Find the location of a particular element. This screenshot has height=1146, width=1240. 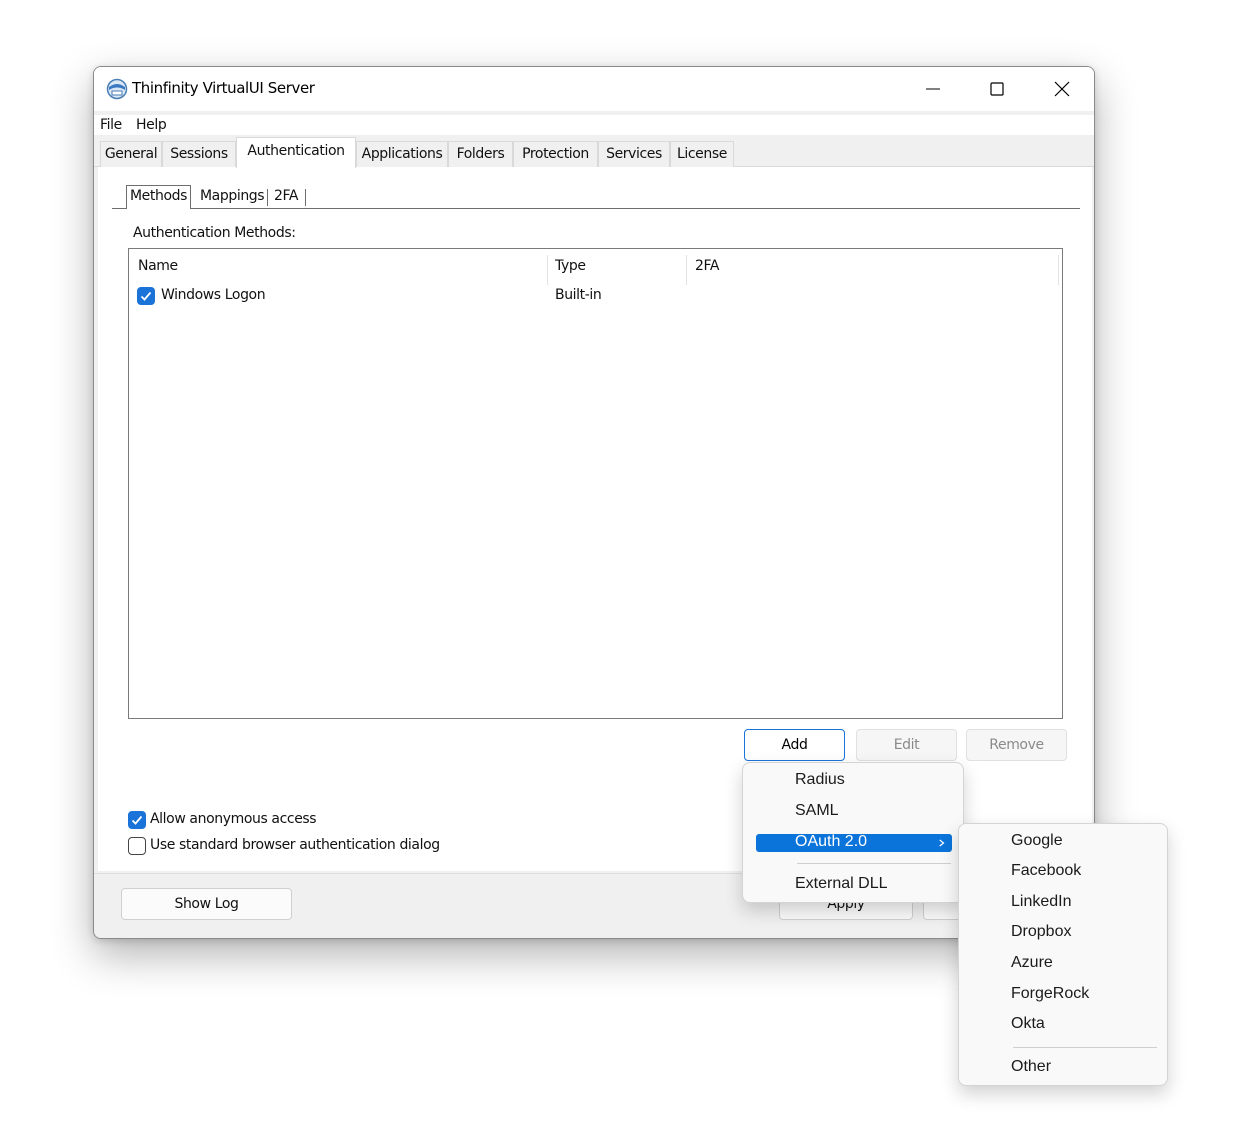

add-dropdown-menu: Radius SAML OAuth 2.0 External DLL is located at coordinates (853, 832).